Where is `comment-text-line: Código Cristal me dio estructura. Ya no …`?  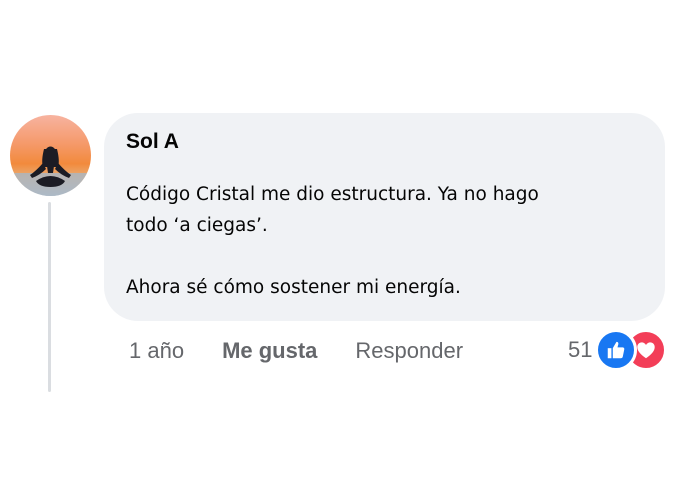
comment-text-line: Código Cristal me dio estructura. Ya no … is located at coordinates (332, 194).